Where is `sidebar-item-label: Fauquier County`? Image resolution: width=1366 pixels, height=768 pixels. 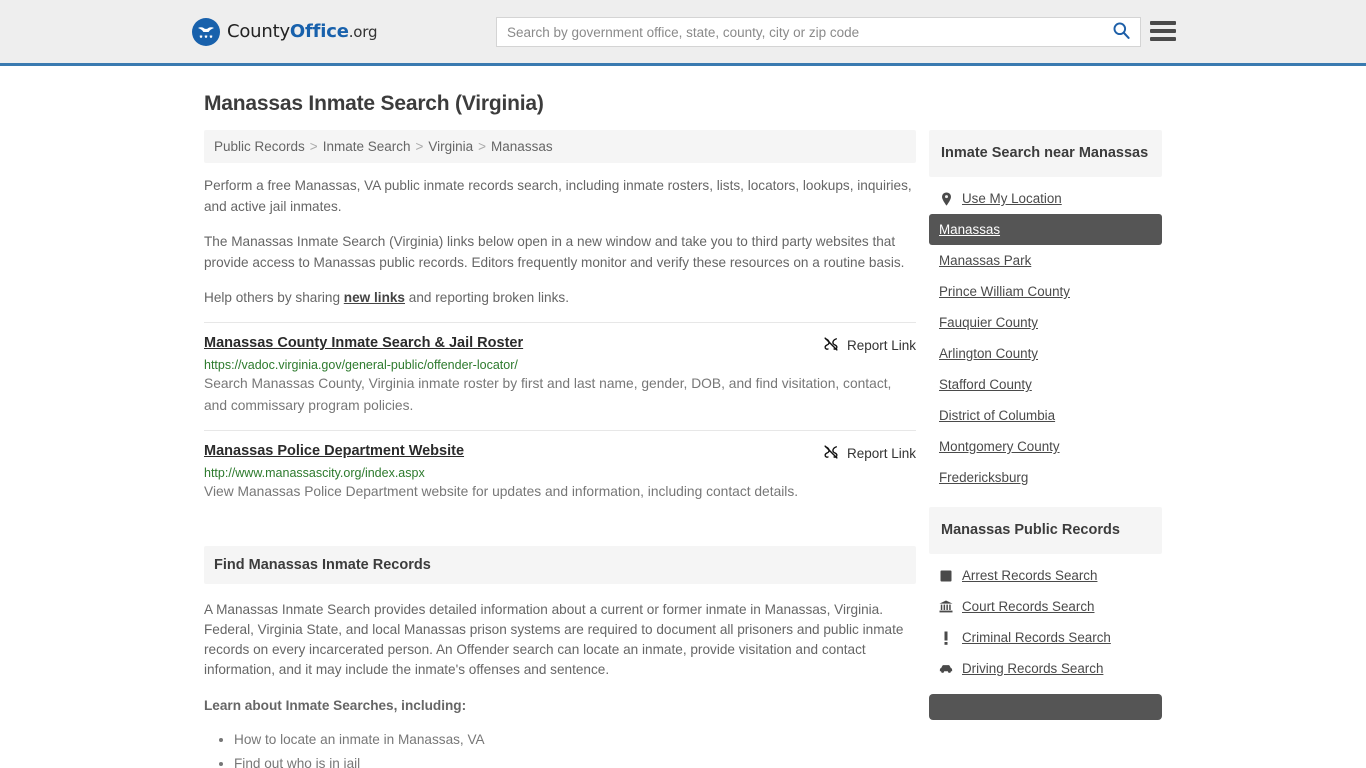 sidebar-item-label: Fauquier County is located at coordinates (988, 322).